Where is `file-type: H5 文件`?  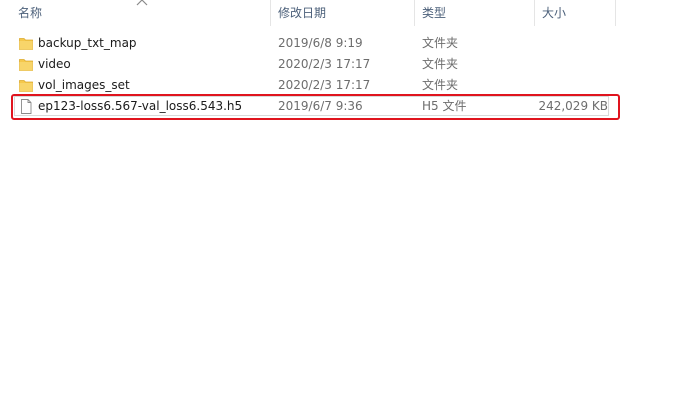 file-type: H5 文件 is located at coordinates (444, 106).